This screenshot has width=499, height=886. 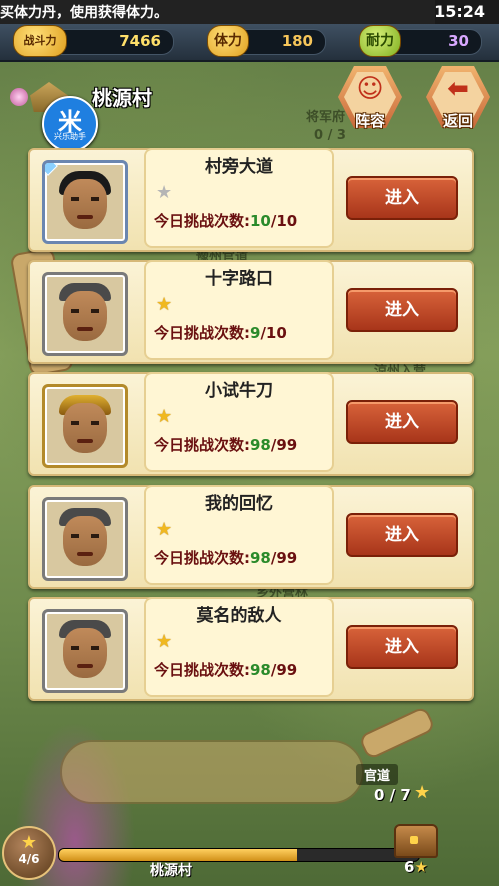 What do you see at coordinates (239, 535) in the screenshot?
I see `stage-info: 我的回忆 ★ 今日挑战次数:98/99` at bounding box center [239, 535].